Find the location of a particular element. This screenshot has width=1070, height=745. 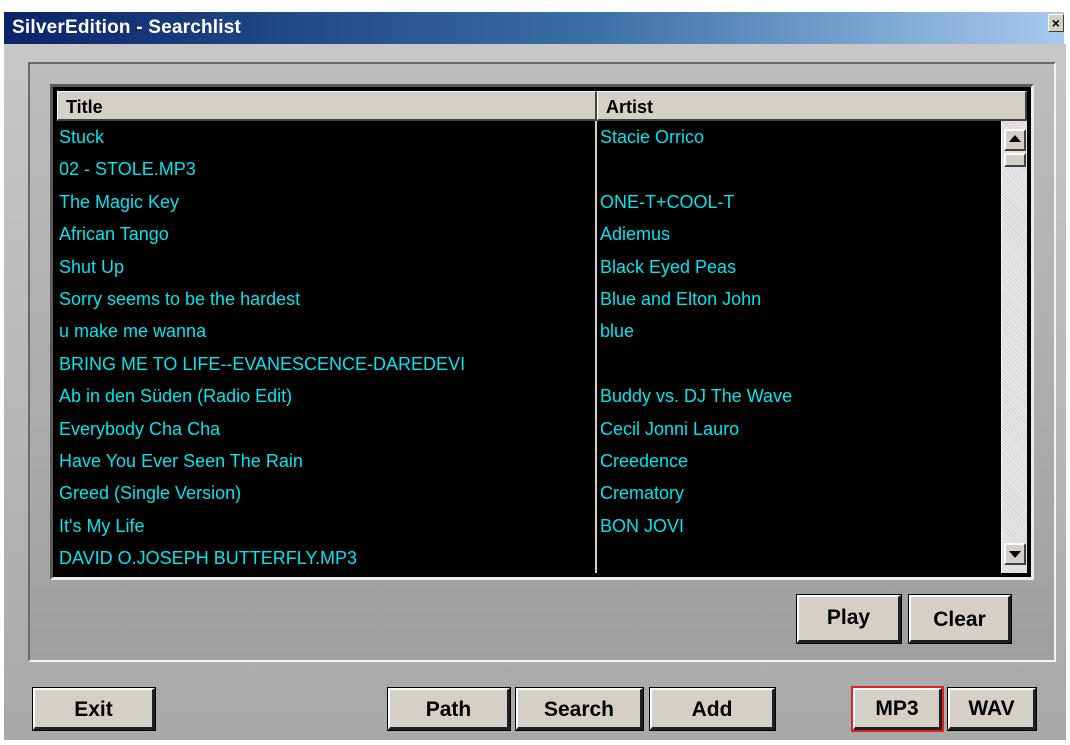

row-title: Ab in den Süden (Radio Edit) is located at coordinates (176, 396).